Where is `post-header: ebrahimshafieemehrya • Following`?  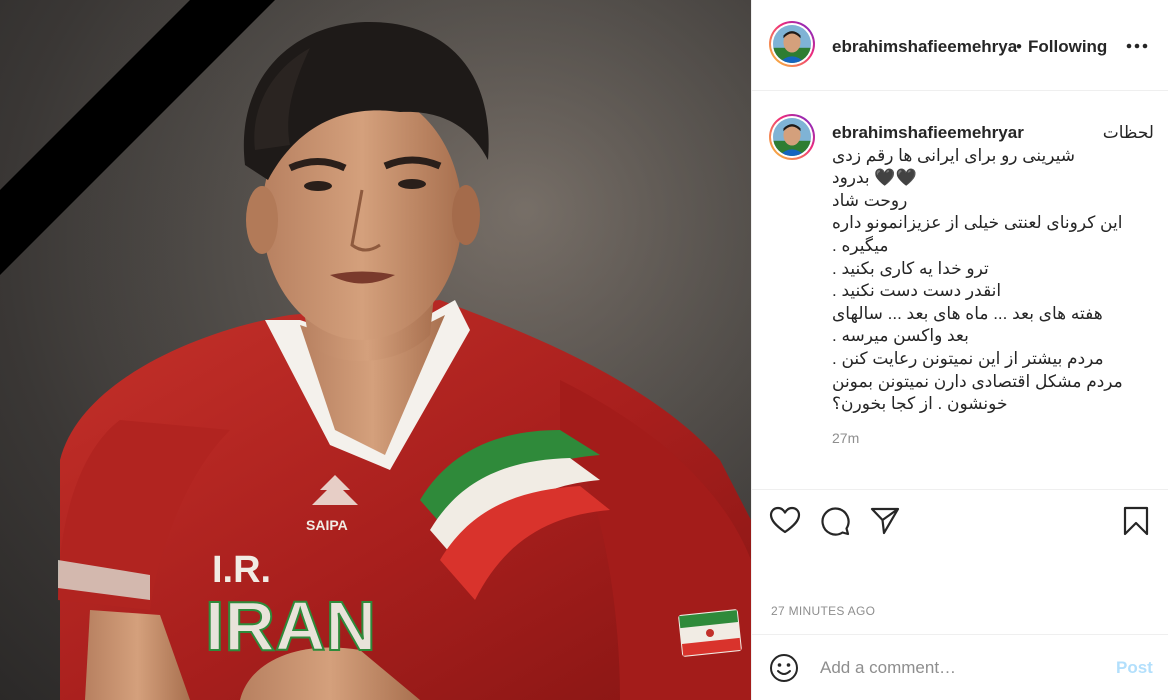
post-header: ebrahimshafieemehrya • Following is located at coordinates (960, 45).